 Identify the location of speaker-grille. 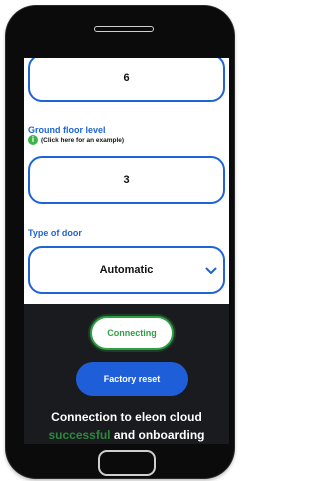
(124, 29).